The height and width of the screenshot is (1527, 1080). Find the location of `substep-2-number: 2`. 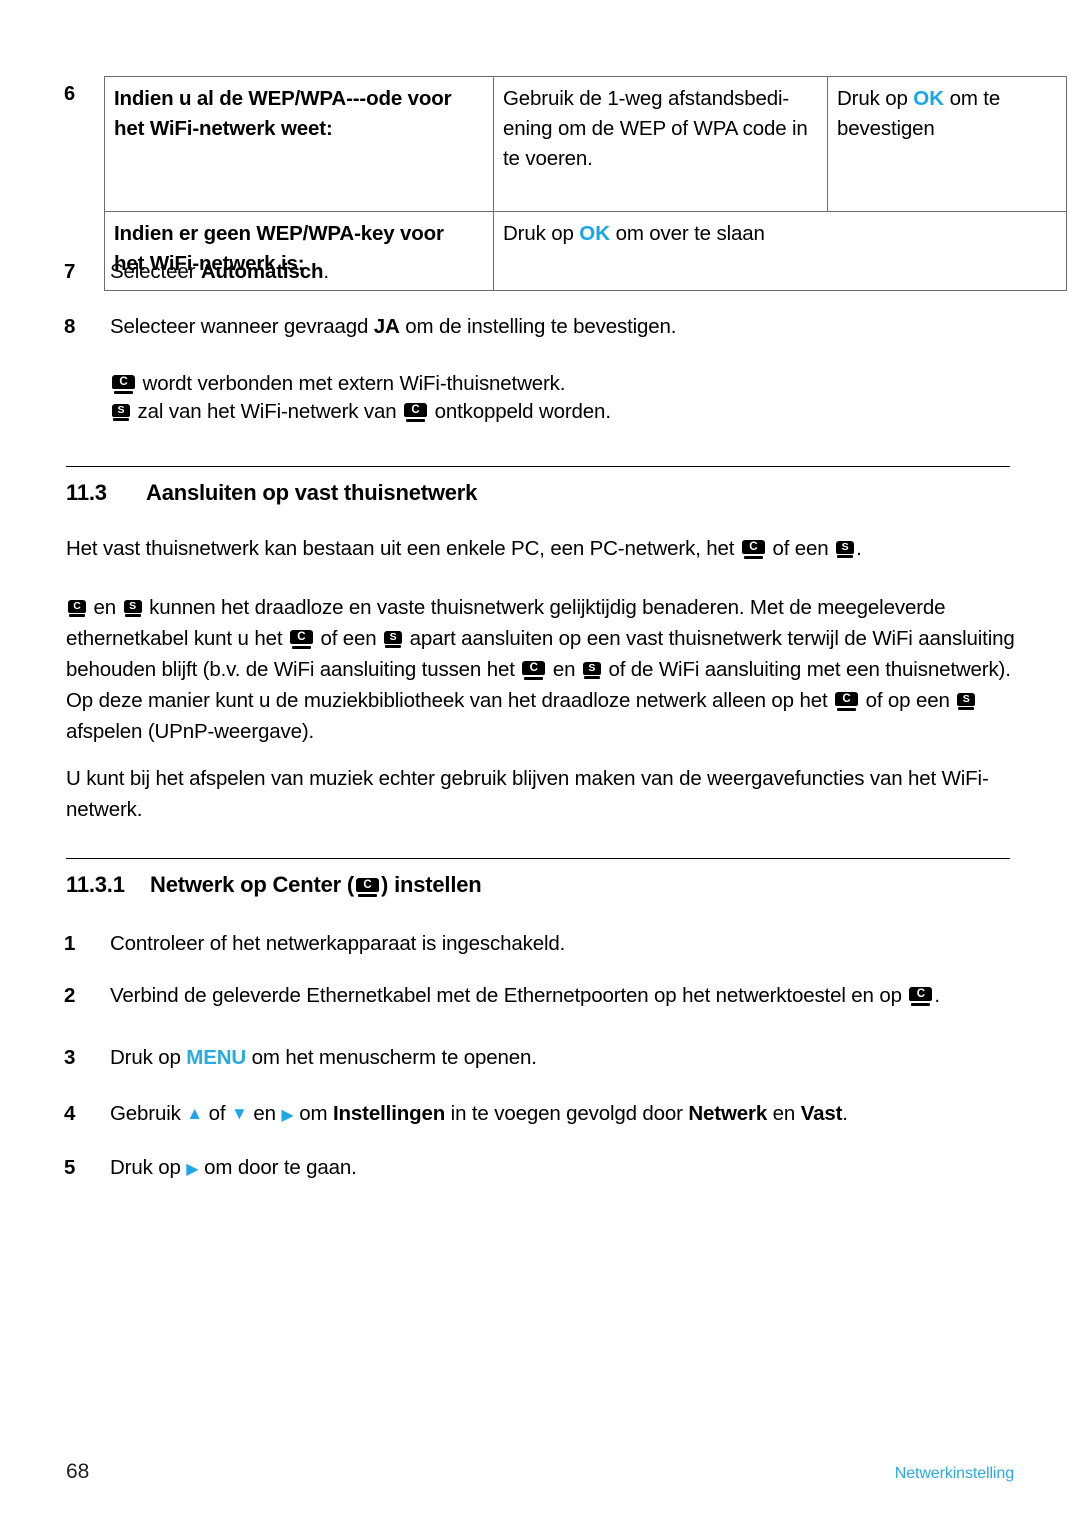

substep-2-number: 2 is located at coordinates (70, 995).